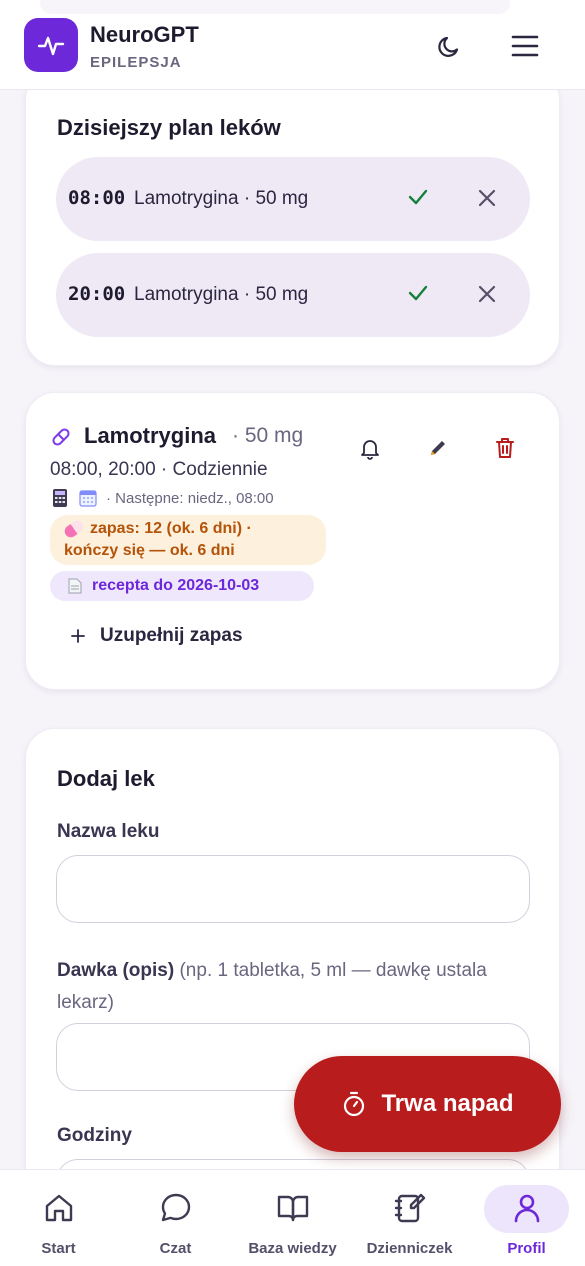 The width and height of the screenshot is (585, 1266). What do you see at coordinates (525, 46) in the screenshot?
I see `hamburger-menu-icon` at bounding box center [525, 46].